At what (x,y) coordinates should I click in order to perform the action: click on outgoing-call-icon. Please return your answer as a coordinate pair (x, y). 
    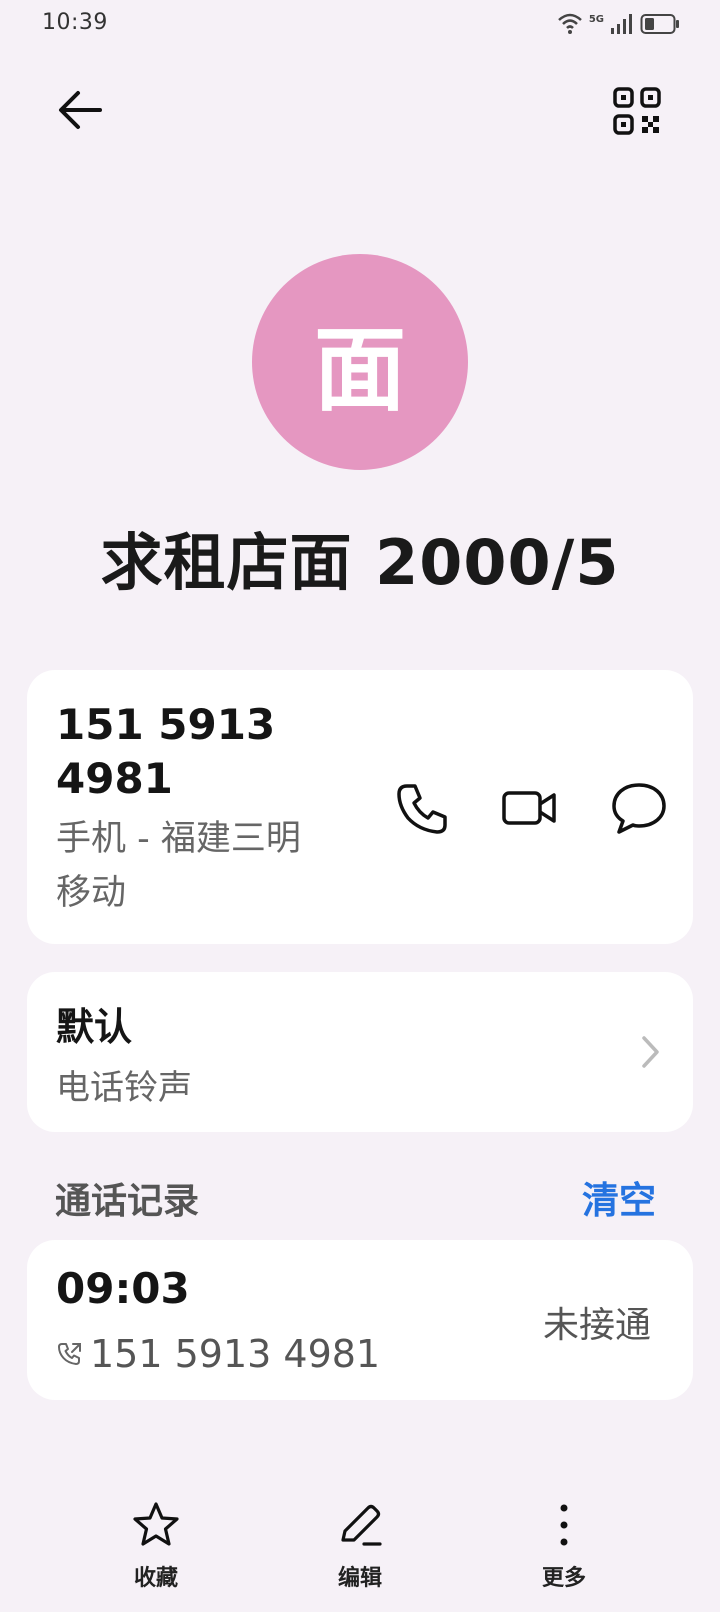
    Looking at the image, I should click on (69, 1354).